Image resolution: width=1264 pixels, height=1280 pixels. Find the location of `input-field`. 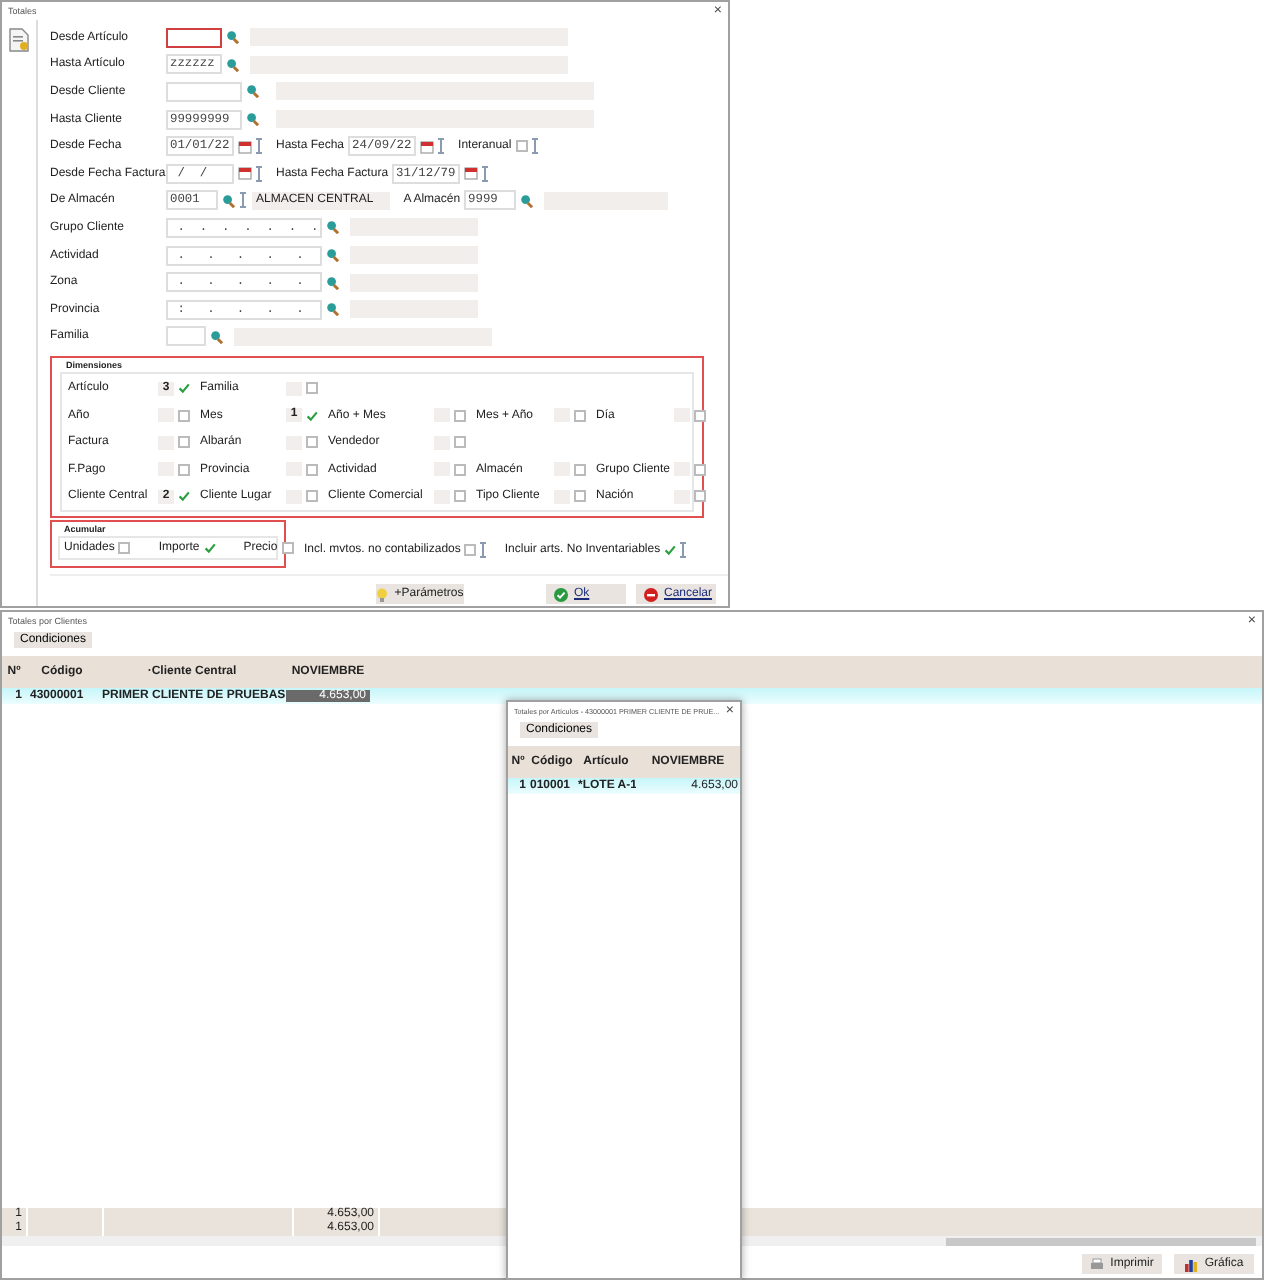

input-field is located at coordinates (194, 37).